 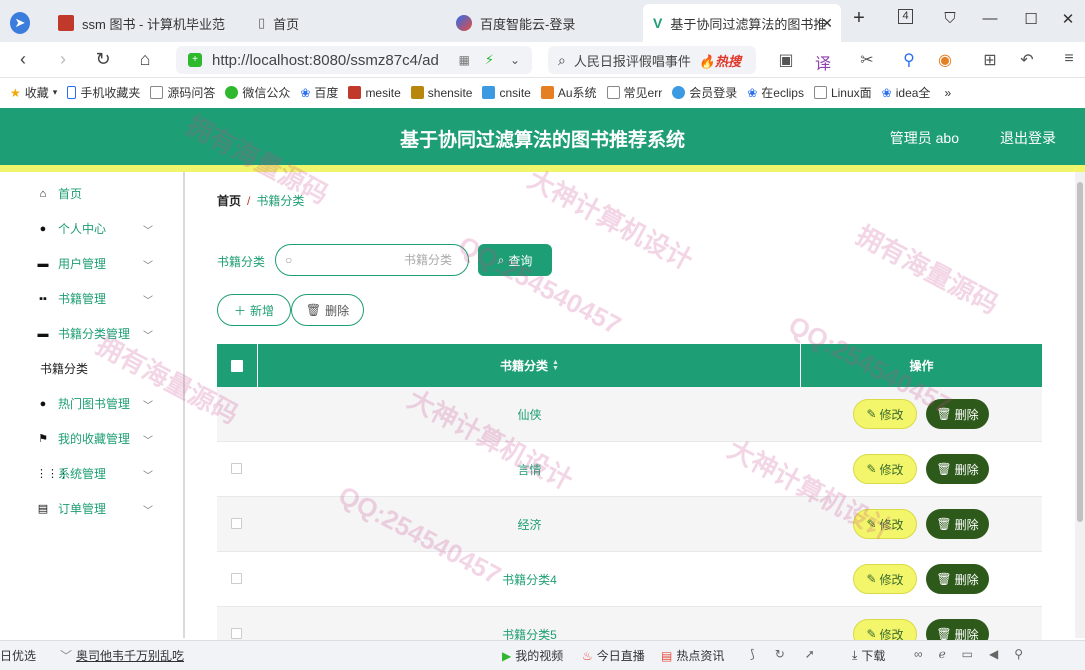 What do you see at coordinates (692, 655) in the screenshot?
I see `status-hot-news: ▤ 热点资讯` at bounding box center [692, 655].